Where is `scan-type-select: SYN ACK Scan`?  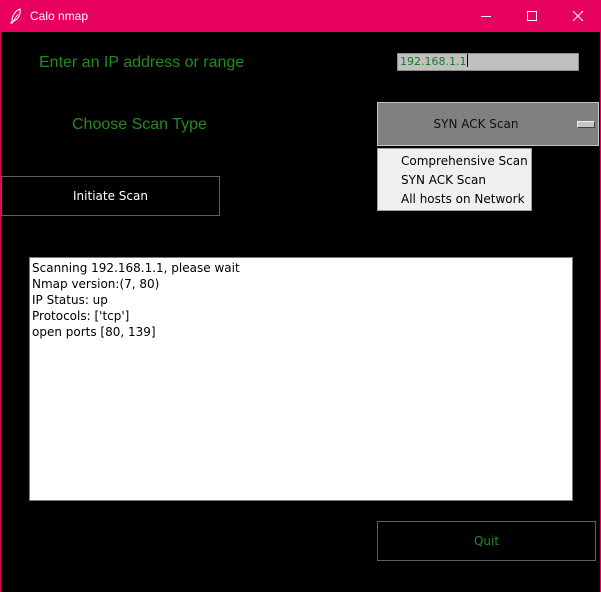 scan-type-select: SYN ACK Scan is located at coordinates (488, 124).